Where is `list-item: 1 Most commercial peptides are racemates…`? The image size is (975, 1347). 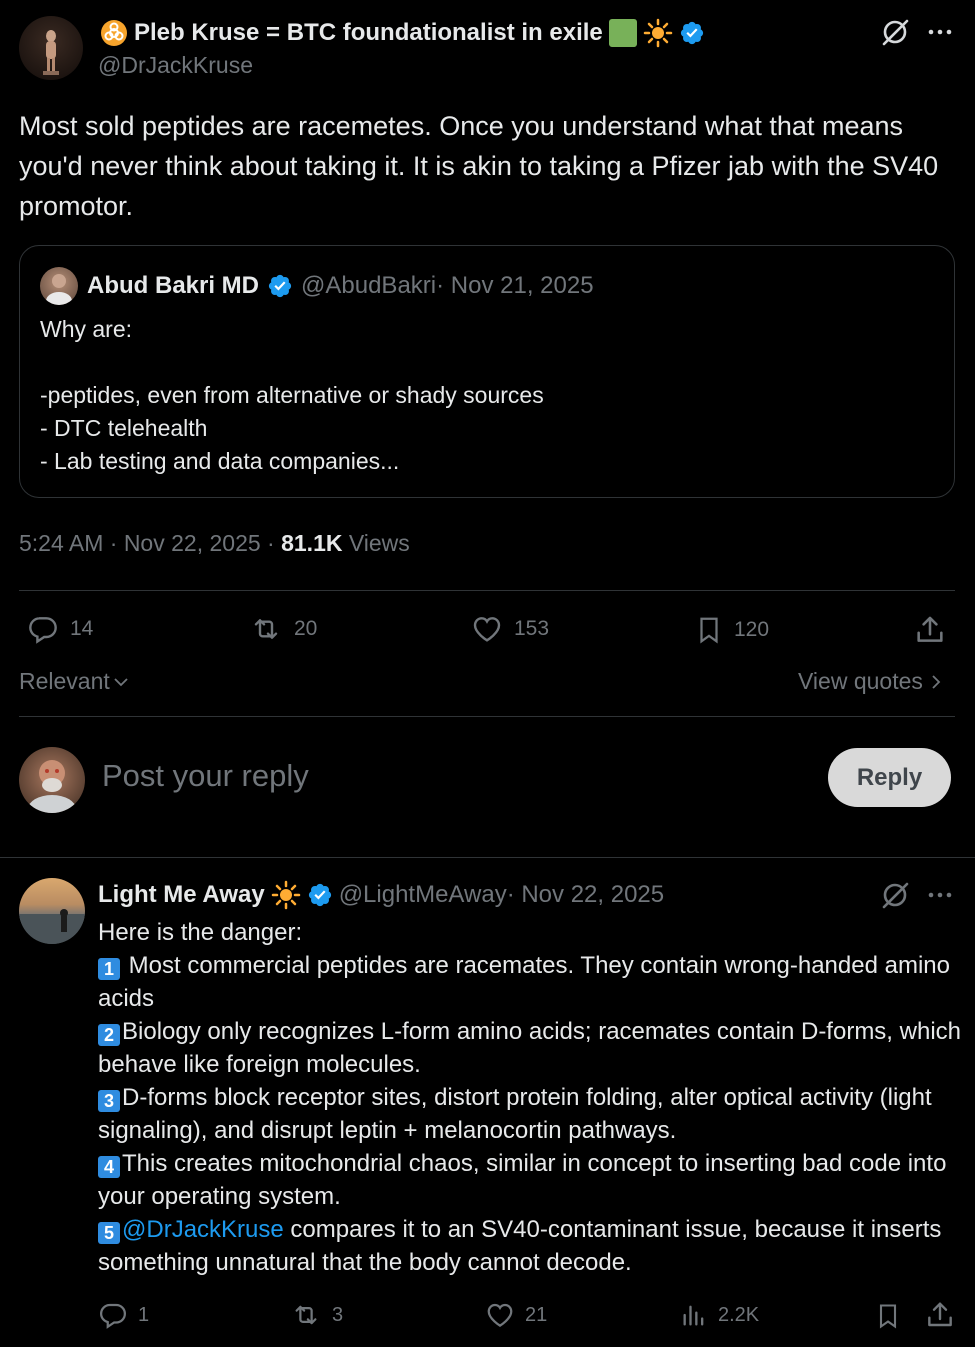 list-item: 1 Most commercial peptides are racemates… is located at coordinates (530, 982).